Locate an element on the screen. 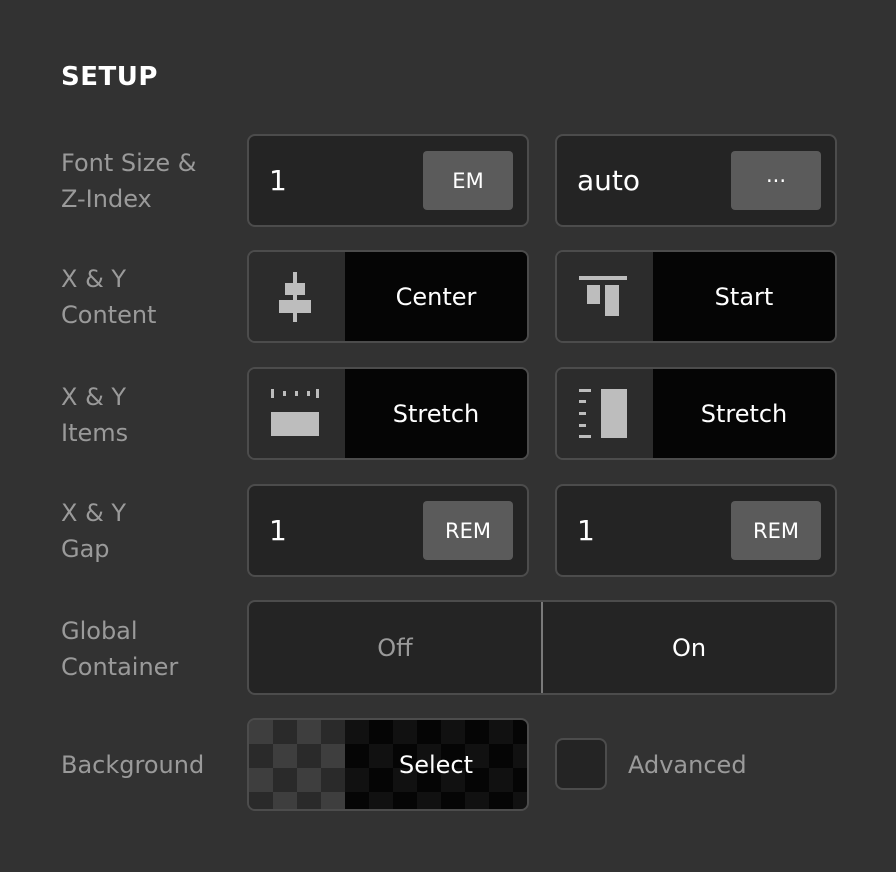 The height and width of the screenshot is (872, 896). align-center-vertical-icon is located at coordinates (297, 296).